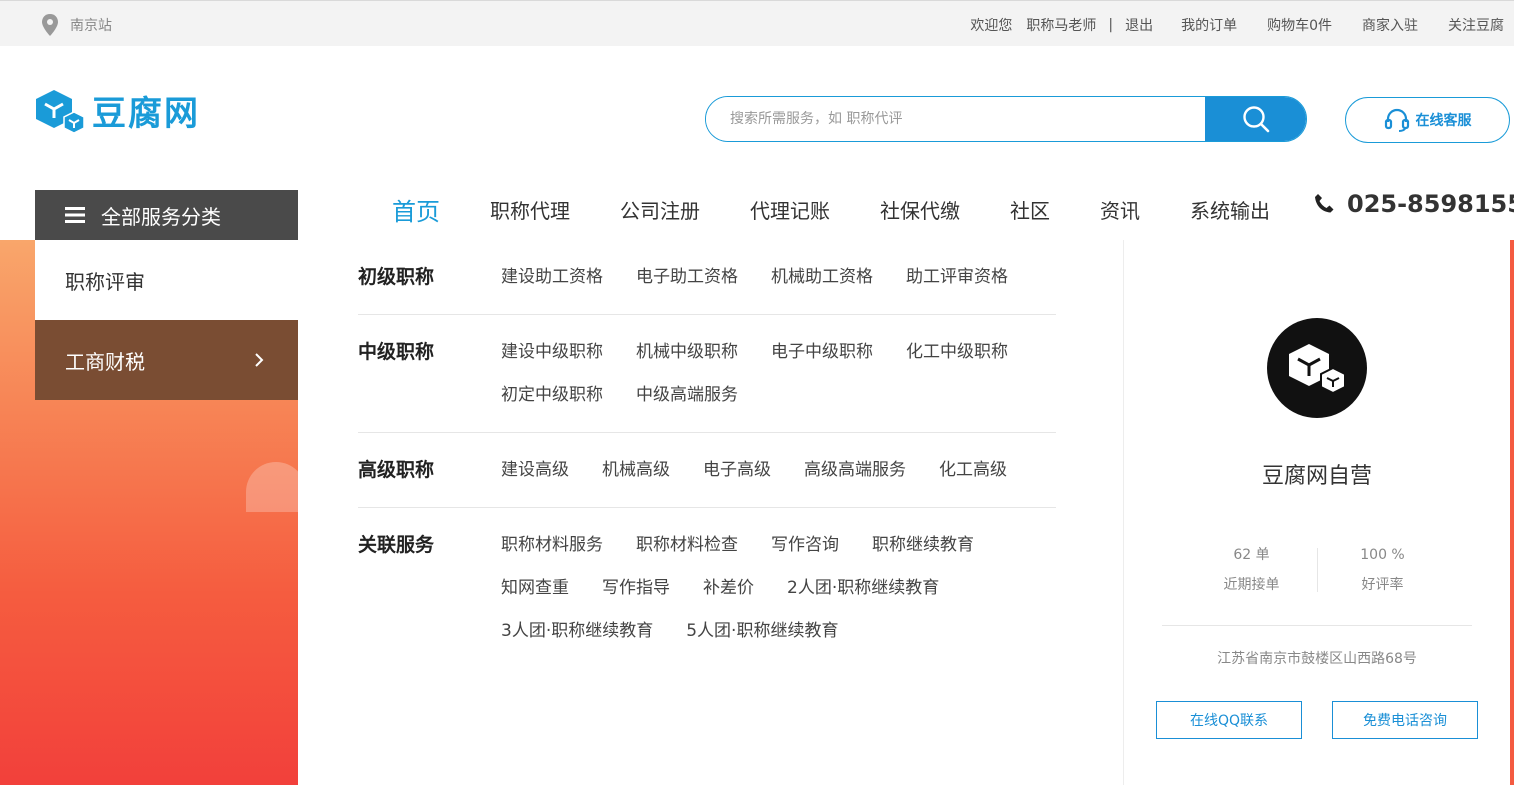 Image resolution: width=1514 pixels, height=785 pixels. Describe the element at coordinates (778, 470) in the screenshot. I see `category-links: 建设高级 机械高级 电子高级 高级高端服务 化工高级` at that location.